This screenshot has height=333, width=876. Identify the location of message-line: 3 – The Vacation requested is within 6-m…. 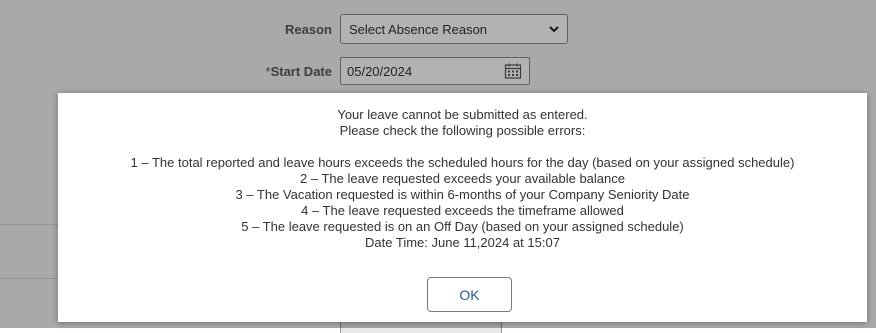
(462, 194).